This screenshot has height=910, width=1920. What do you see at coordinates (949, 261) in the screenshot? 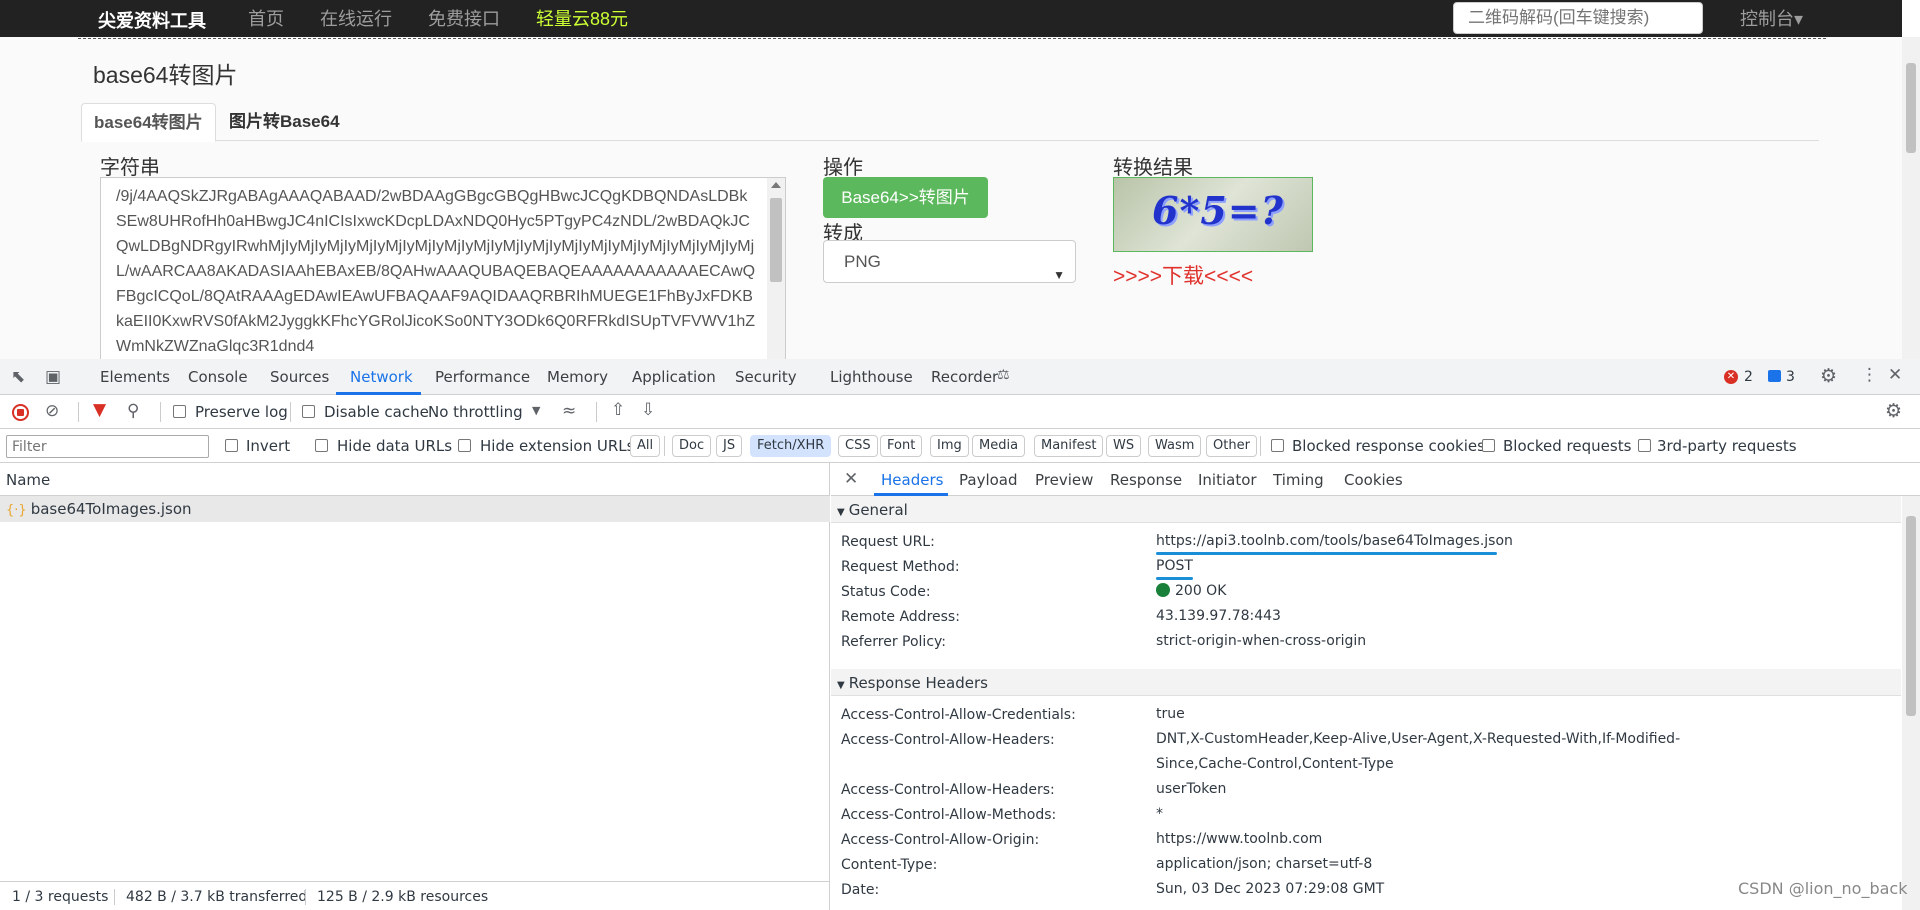
I see `format-select: PNG ▼` at bounding box center [949, 261].